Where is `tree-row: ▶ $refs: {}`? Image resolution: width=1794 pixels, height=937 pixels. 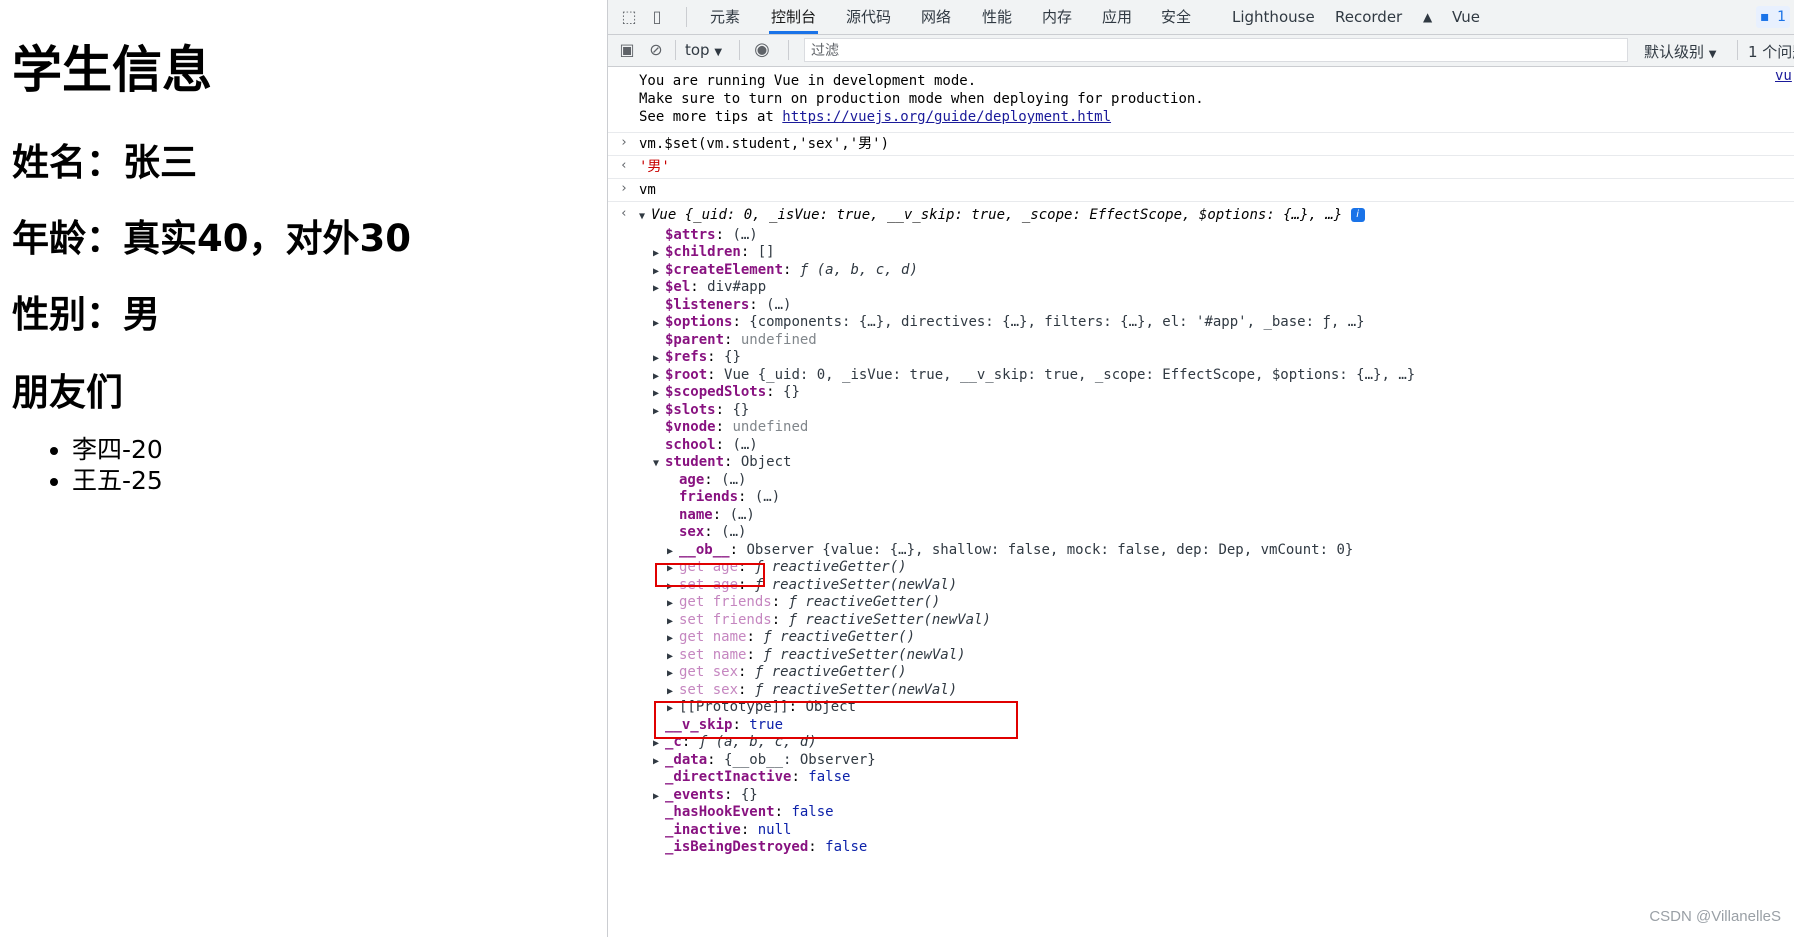
tree-row: ▶ $refs: {} is located at coordinates (697, 357).